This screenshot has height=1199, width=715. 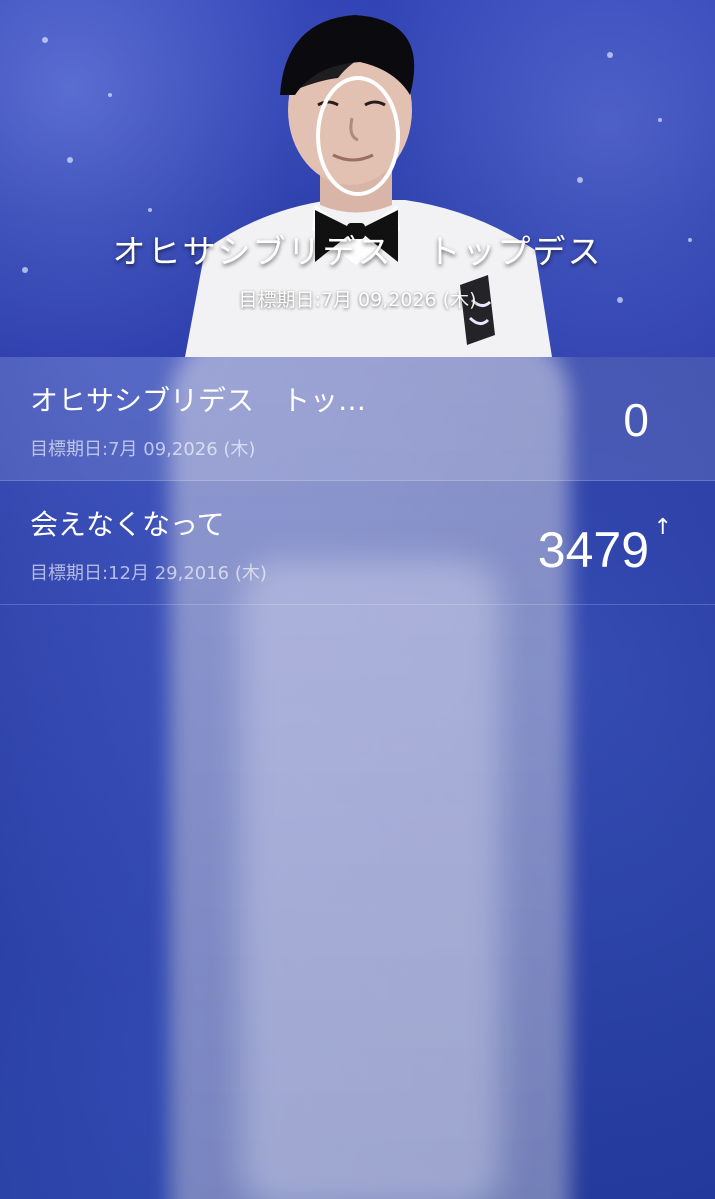 I want to click on list-item-date: 目標期日:12月 29,2016 (木), so click(x=148, y=573).